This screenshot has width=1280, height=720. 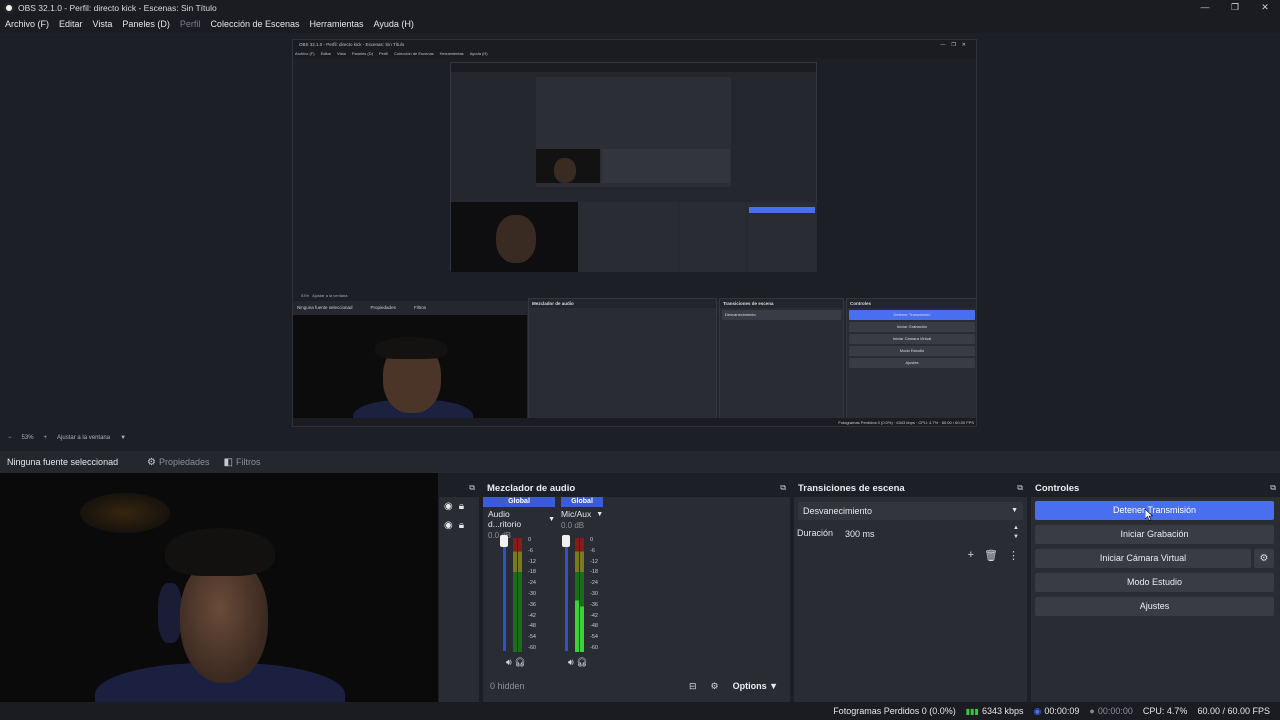 What do you see at coordinates (755, 686) in the screenshot?
I see `options-button: Options ▼` at bounding box center [755, 686].